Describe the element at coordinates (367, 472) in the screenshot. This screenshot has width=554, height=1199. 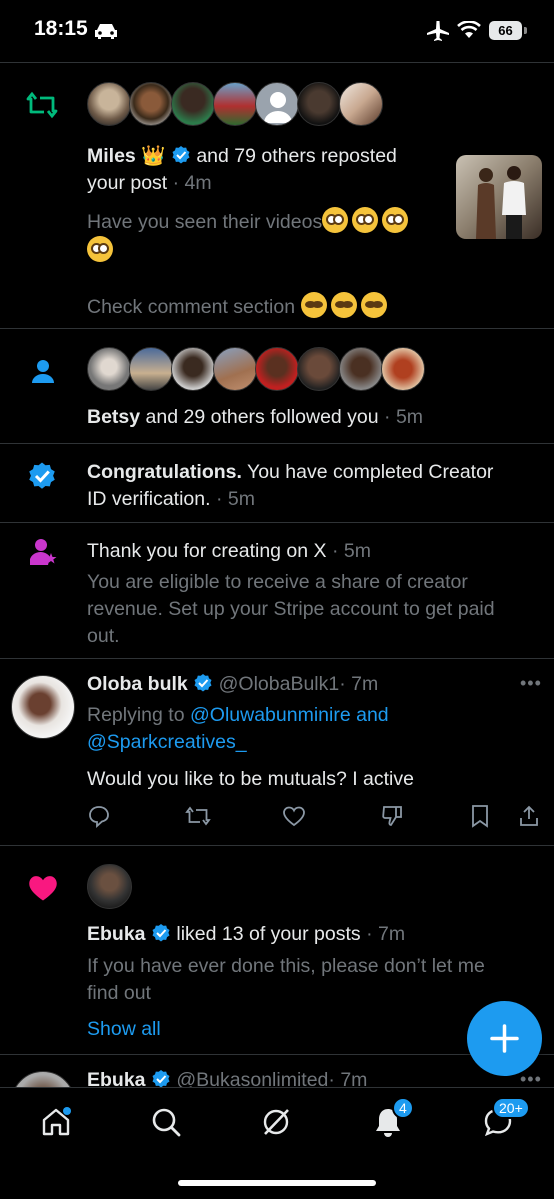
I see `verification-line1: You have completed Creator` at that location.